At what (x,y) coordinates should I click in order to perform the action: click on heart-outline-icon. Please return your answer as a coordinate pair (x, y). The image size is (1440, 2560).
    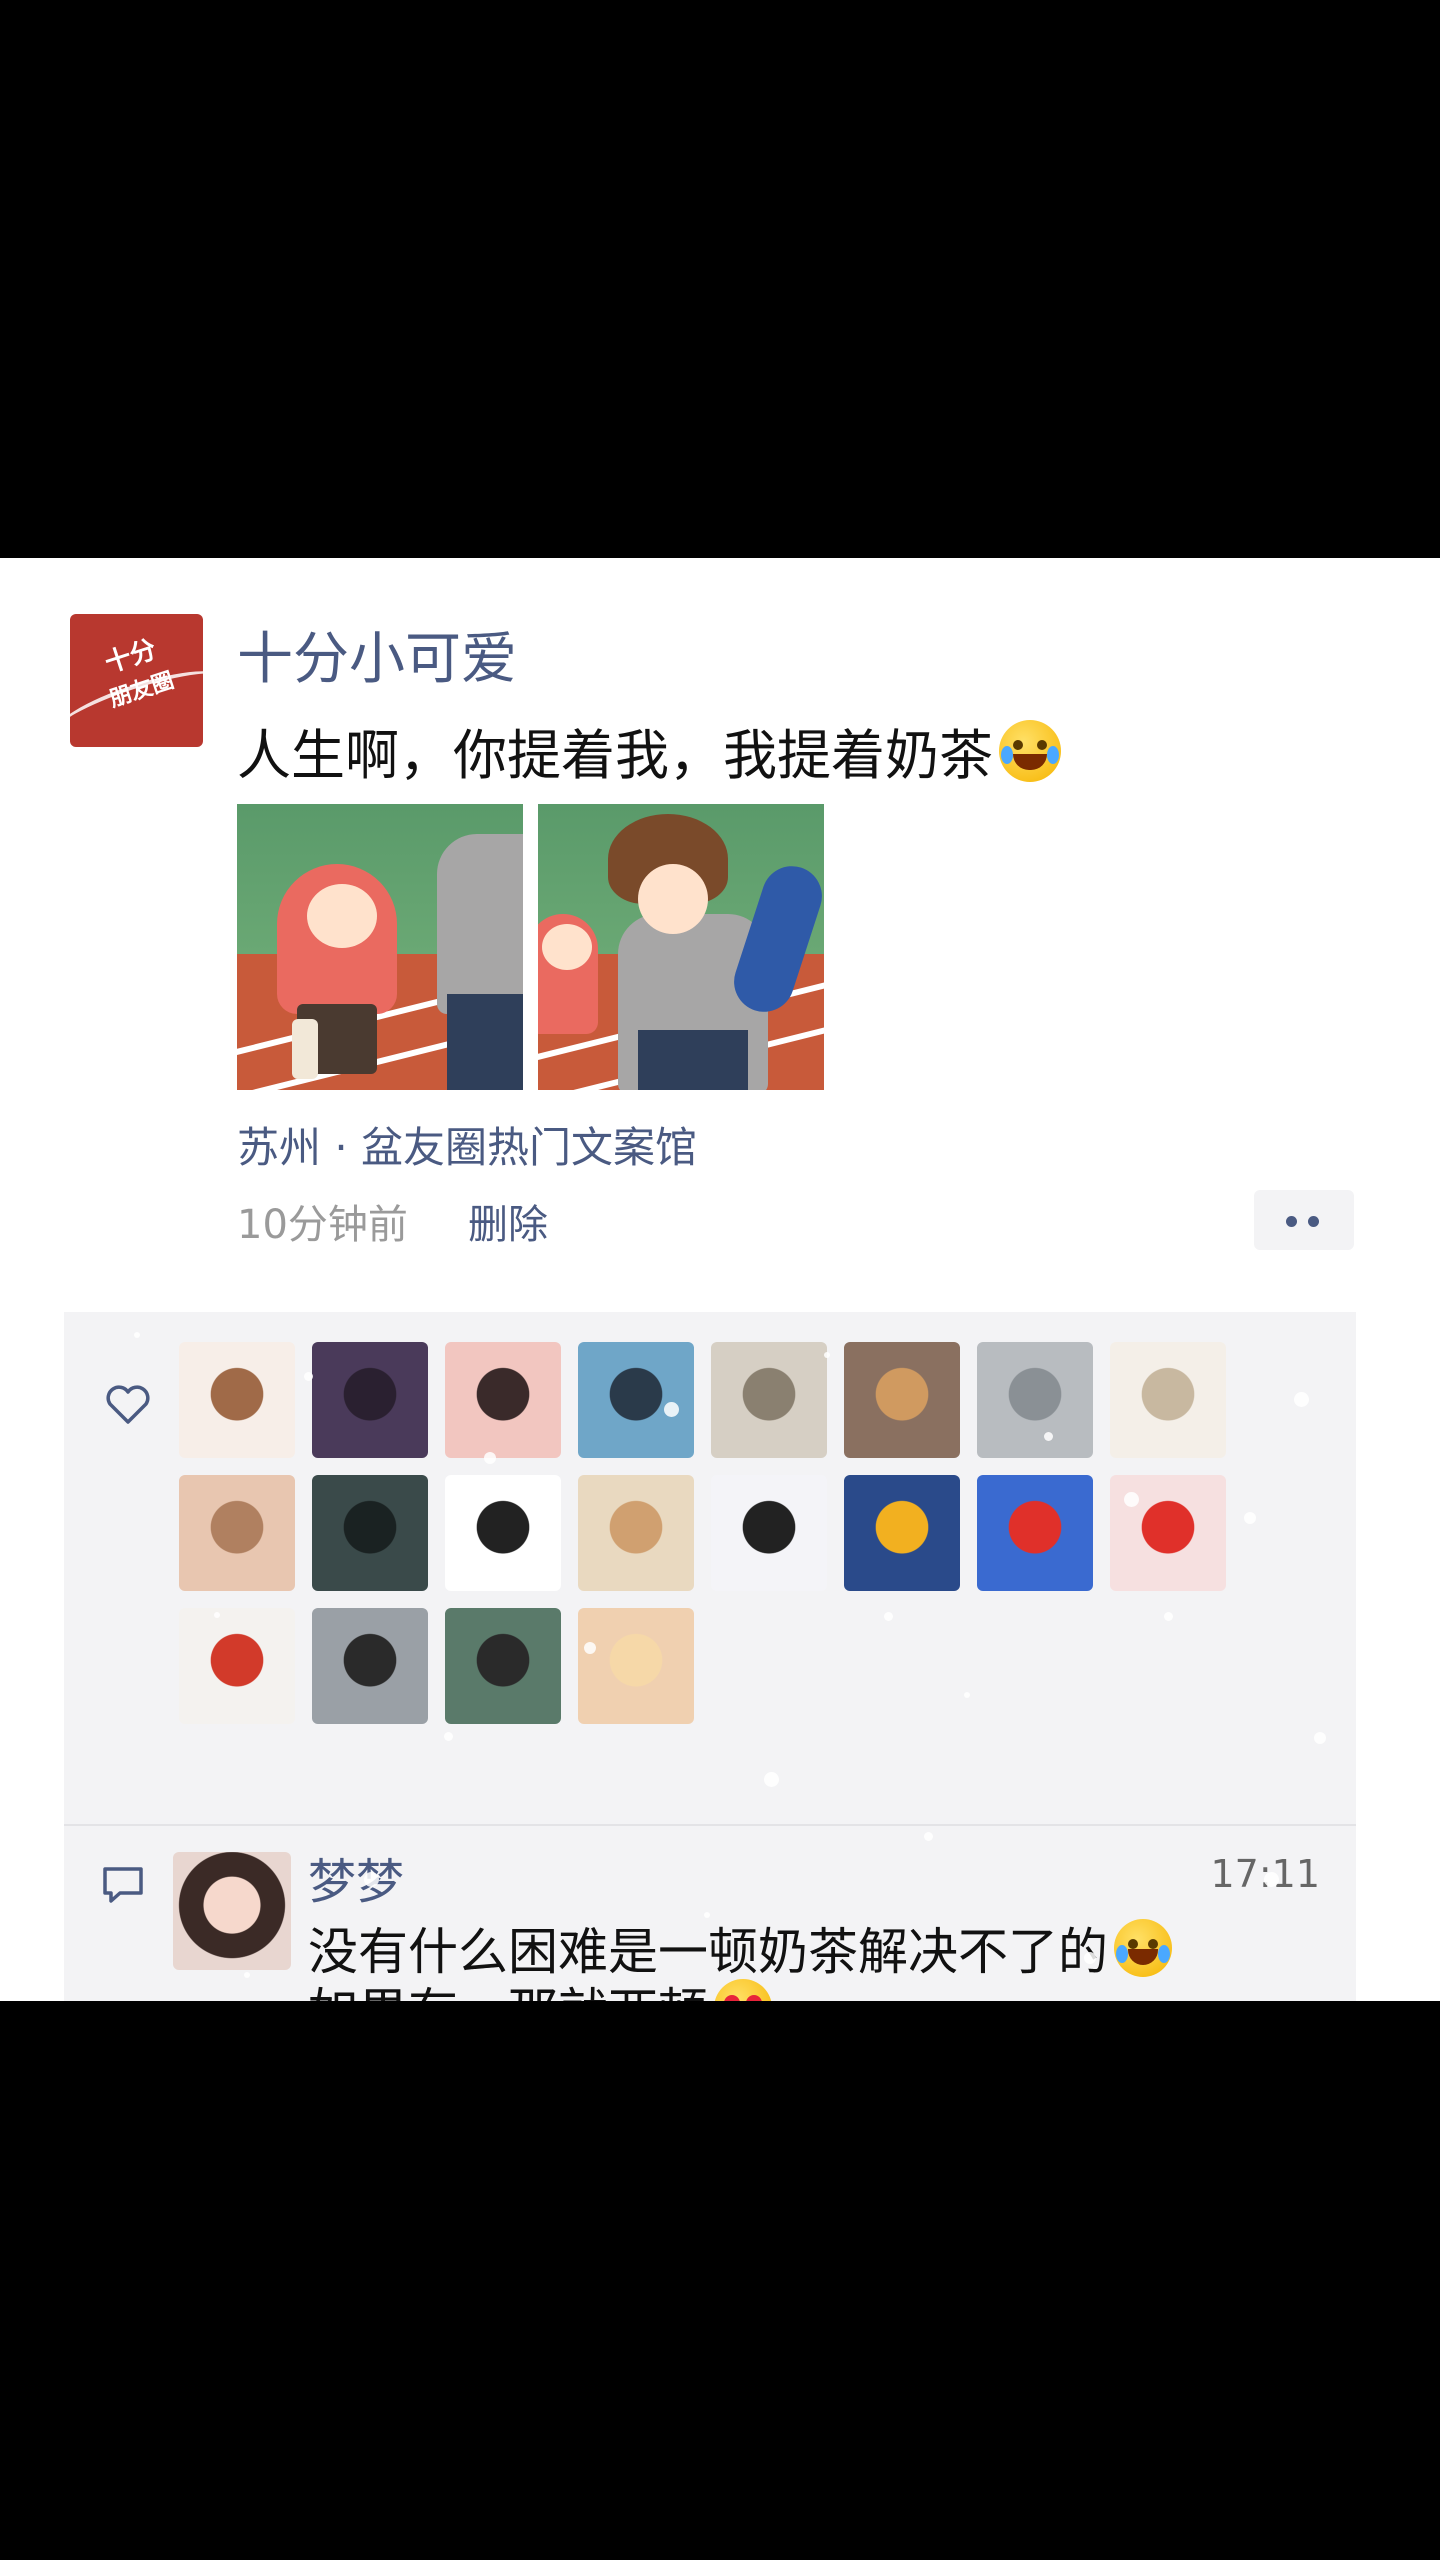
    Looking at the image, I should click on (128, 1404).